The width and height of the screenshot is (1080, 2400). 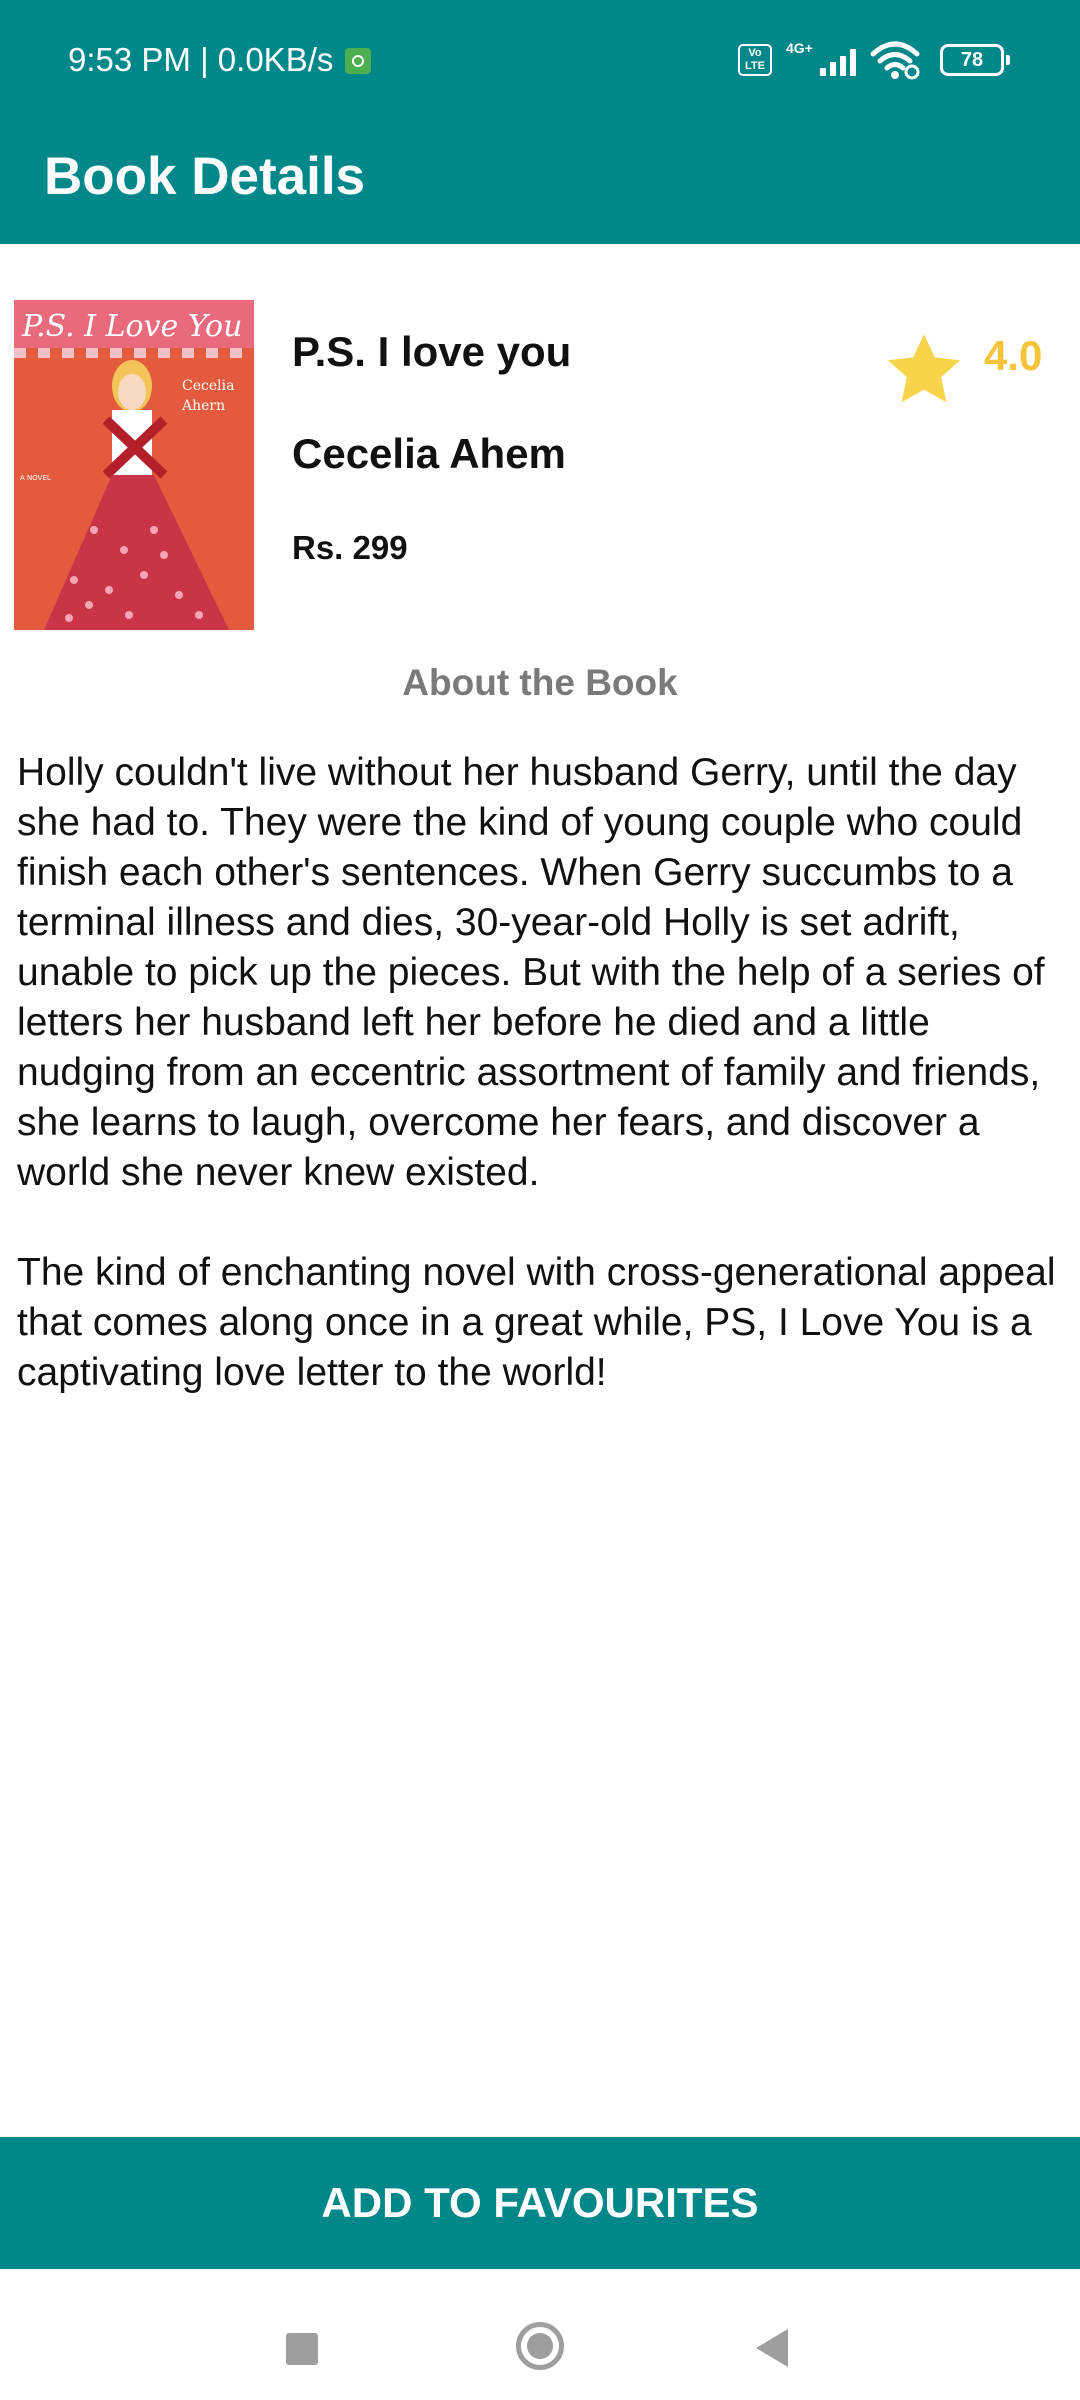 What do you see at coordinates (429, 453) in the screenshot?
I see `book-author: Cecelia Ahem` at bounding box center [429, 453].